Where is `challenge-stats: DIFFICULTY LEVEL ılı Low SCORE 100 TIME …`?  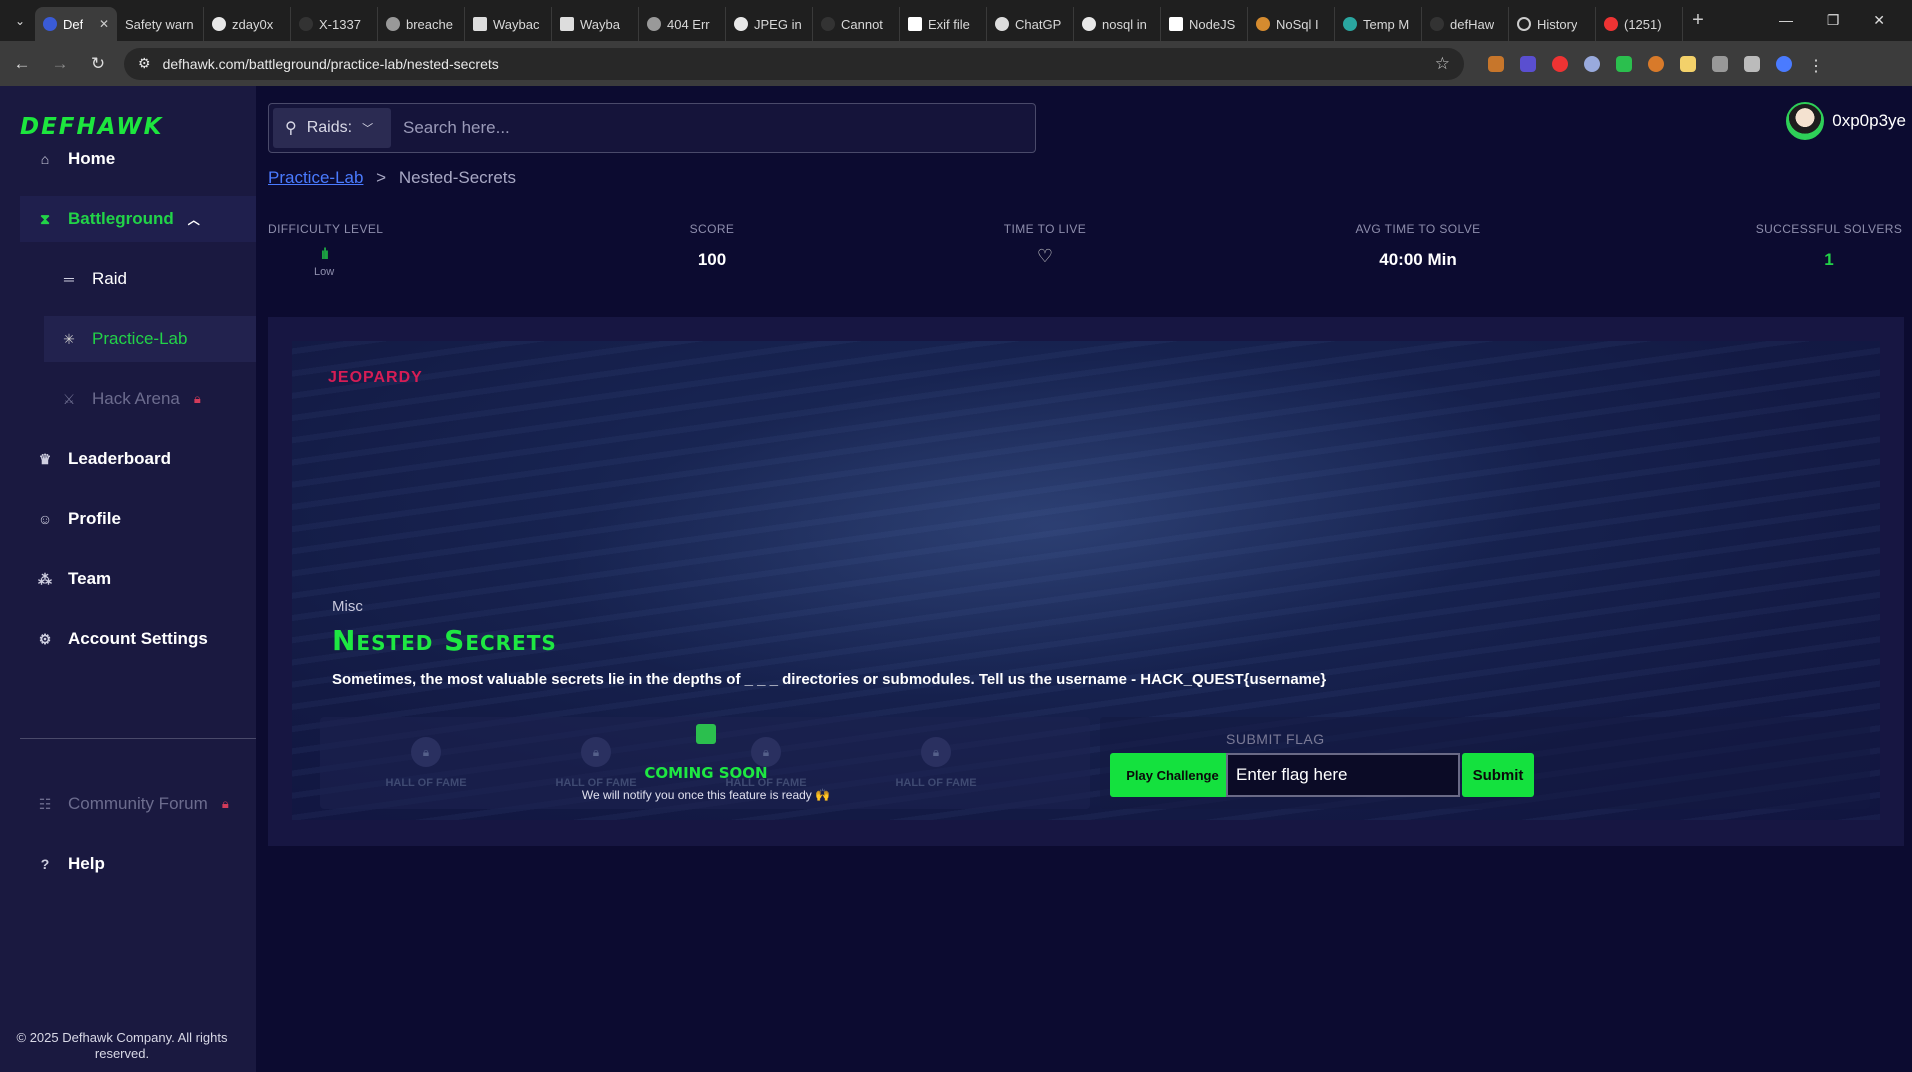 challenge-stats: DIFFICULTY LEVEL ılı Low SCORE 100 TIME … is located at coordinates (1086, 252).